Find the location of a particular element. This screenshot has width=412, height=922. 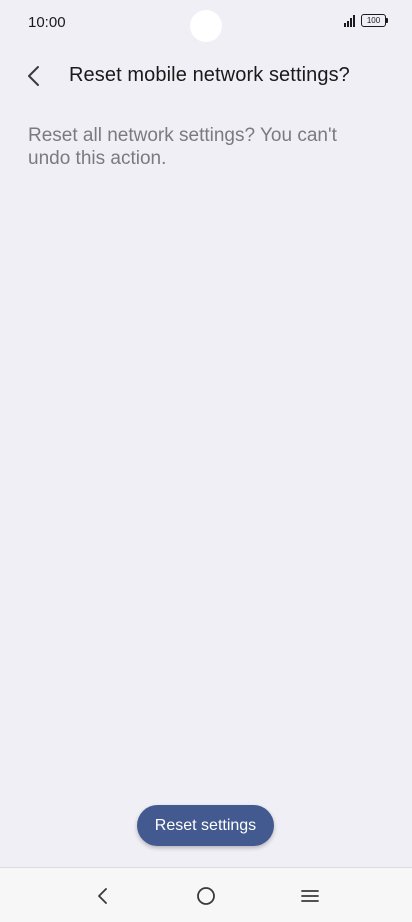

back-icon is located at coordinates (102, 896).